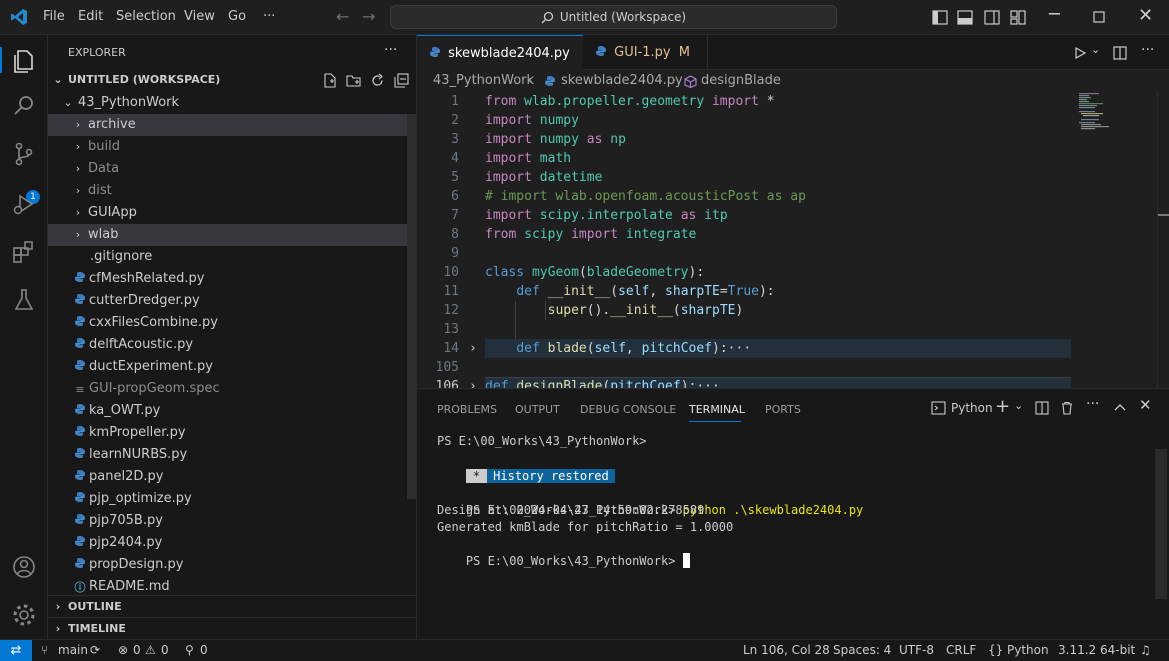 This screenshot has width=1169, height=661. I want to click on tree-folder-guiapp: › GUIApp, so click(232, 213).